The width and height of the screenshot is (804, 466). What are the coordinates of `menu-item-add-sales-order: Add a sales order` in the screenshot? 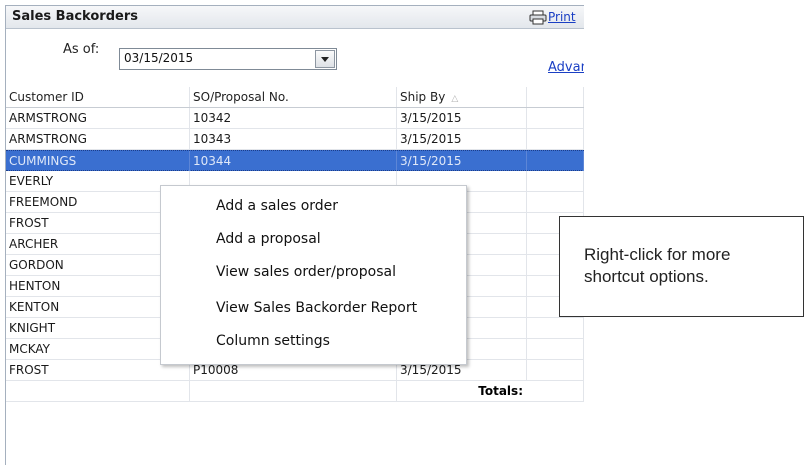 It's located at (277, 206).